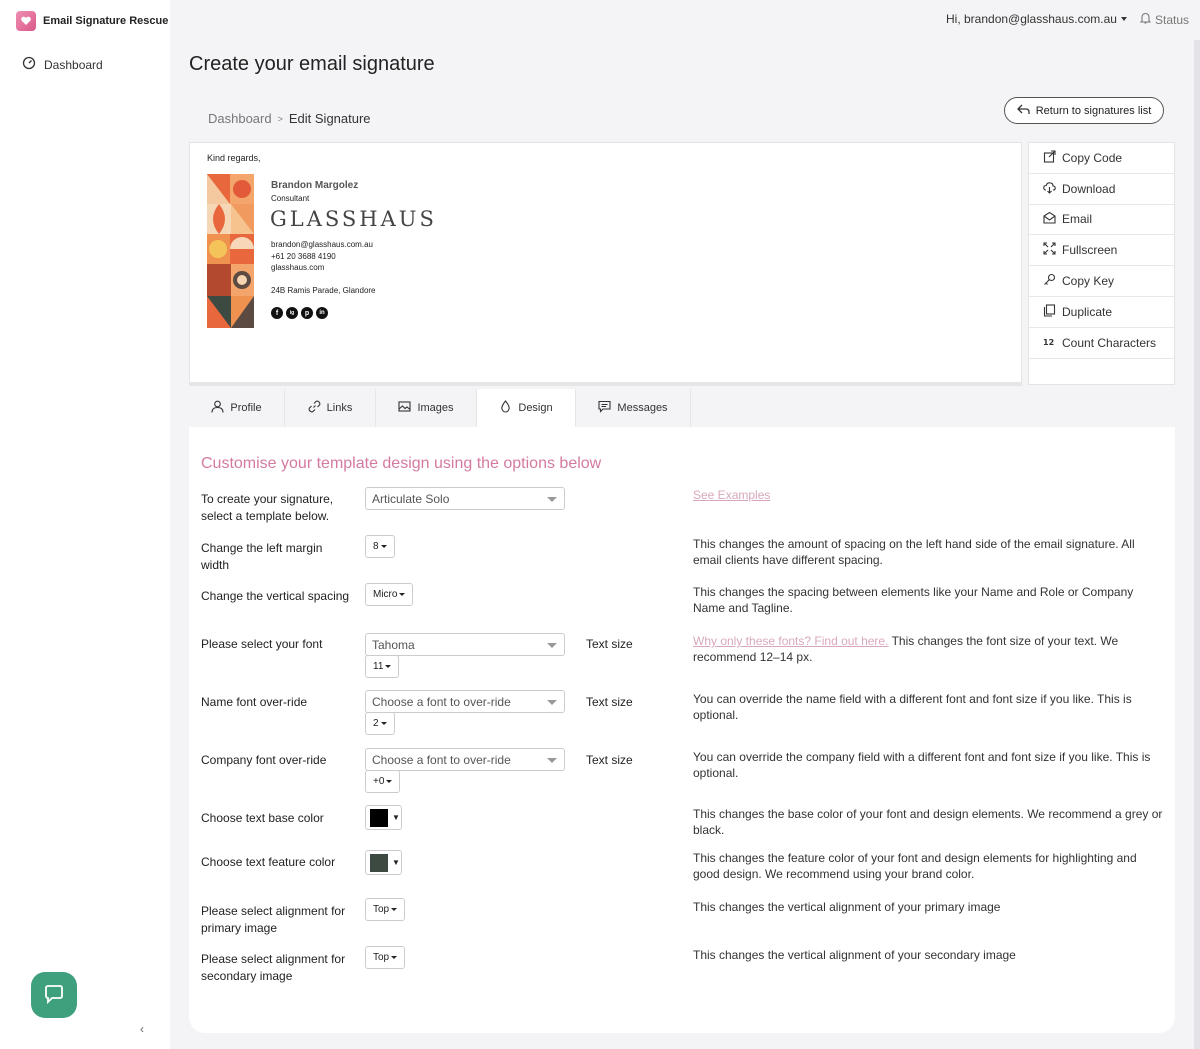 This screenshot has height=1049, width=1200. I want to click on brand-name: Email Signature Rescue, so click(106, 21).